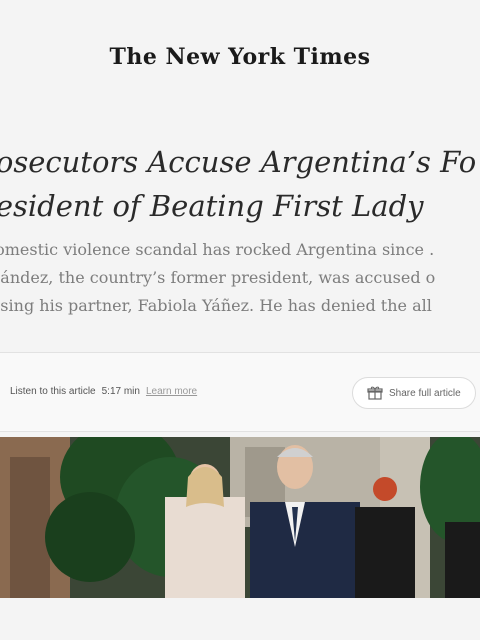 The height and width of the screenshot is (640, 480). Describe the element at coordinates (375, 393) in the screenshot. I see `gift-icon` at that location.